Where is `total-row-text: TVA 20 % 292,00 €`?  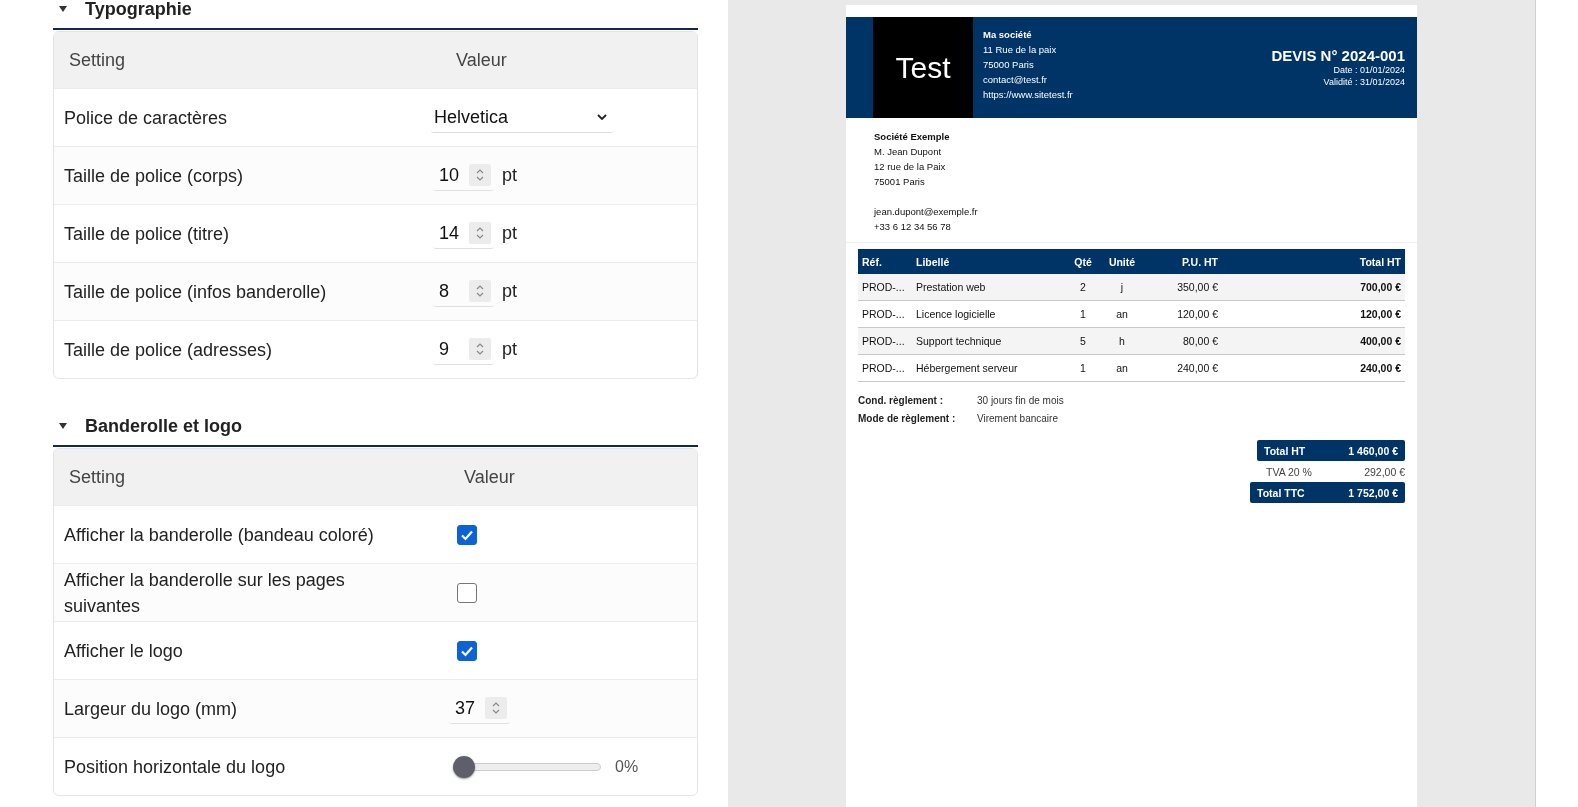 total-row-text: TVA 20 % 292,00 € is located at coordinates (1335, 472).